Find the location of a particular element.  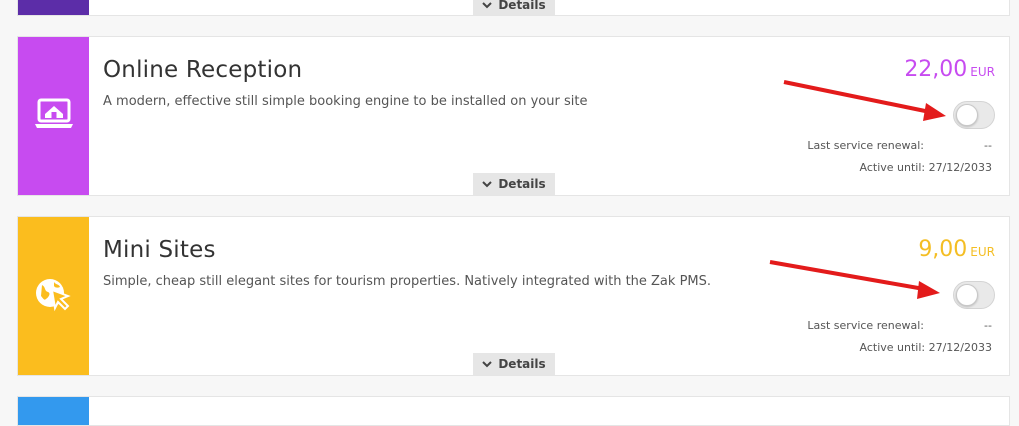

globe-cursor-icon is located at coordinates (54, 296).